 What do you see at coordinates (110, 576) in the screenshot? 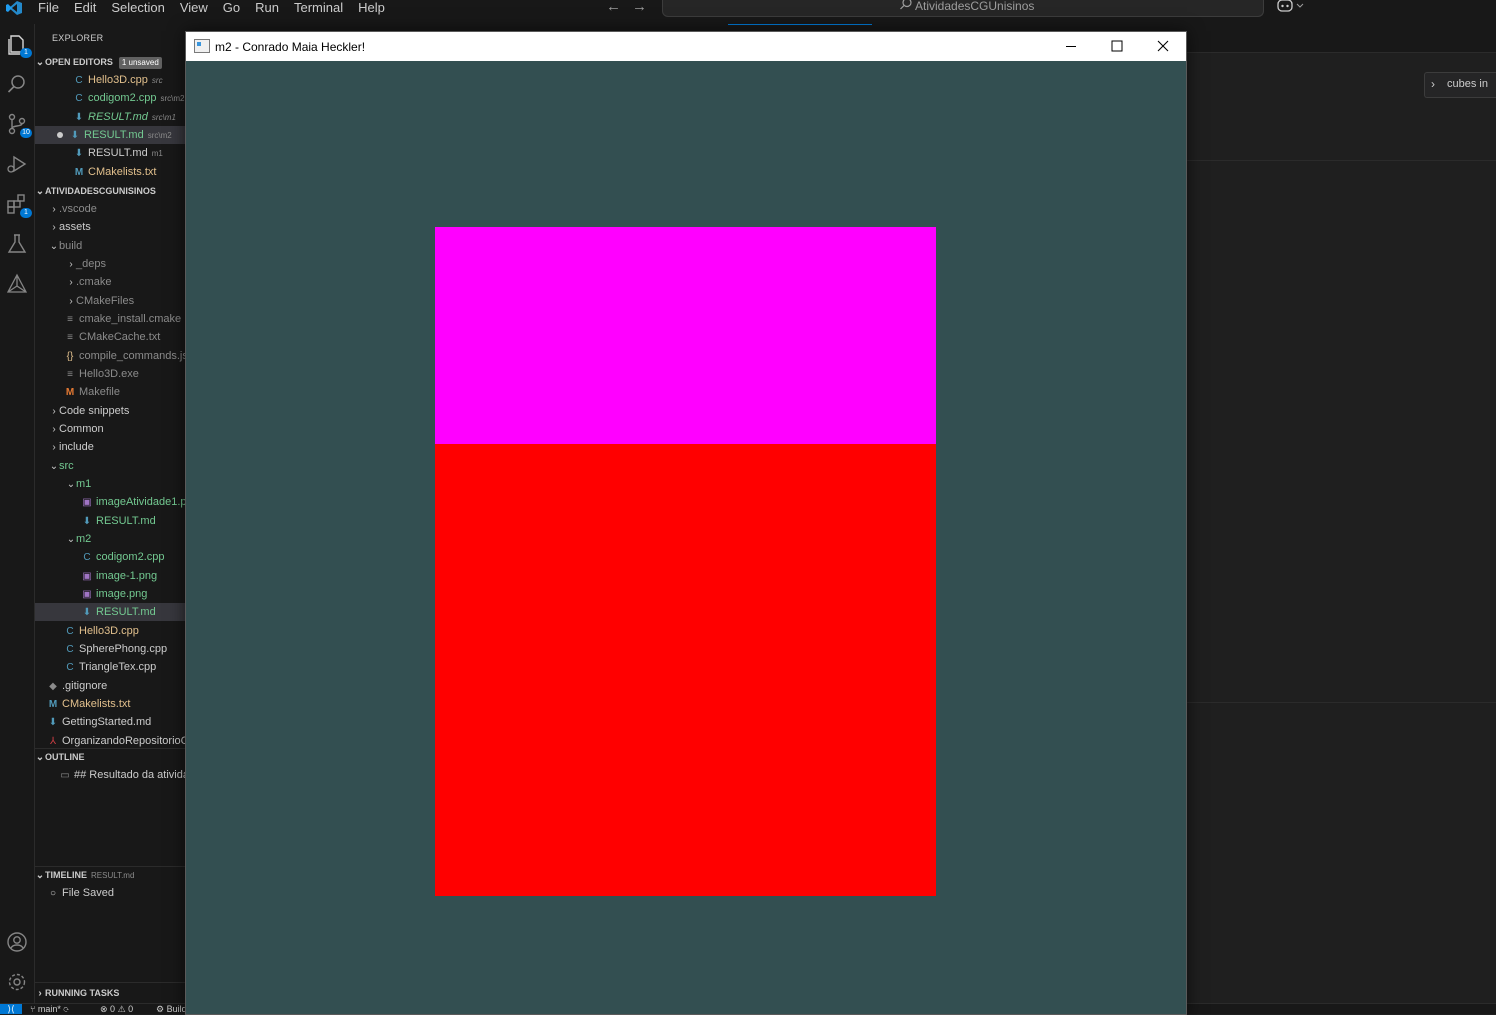
I see `tree-file: ▣ image-1.png` at bounding box center [110, 576].